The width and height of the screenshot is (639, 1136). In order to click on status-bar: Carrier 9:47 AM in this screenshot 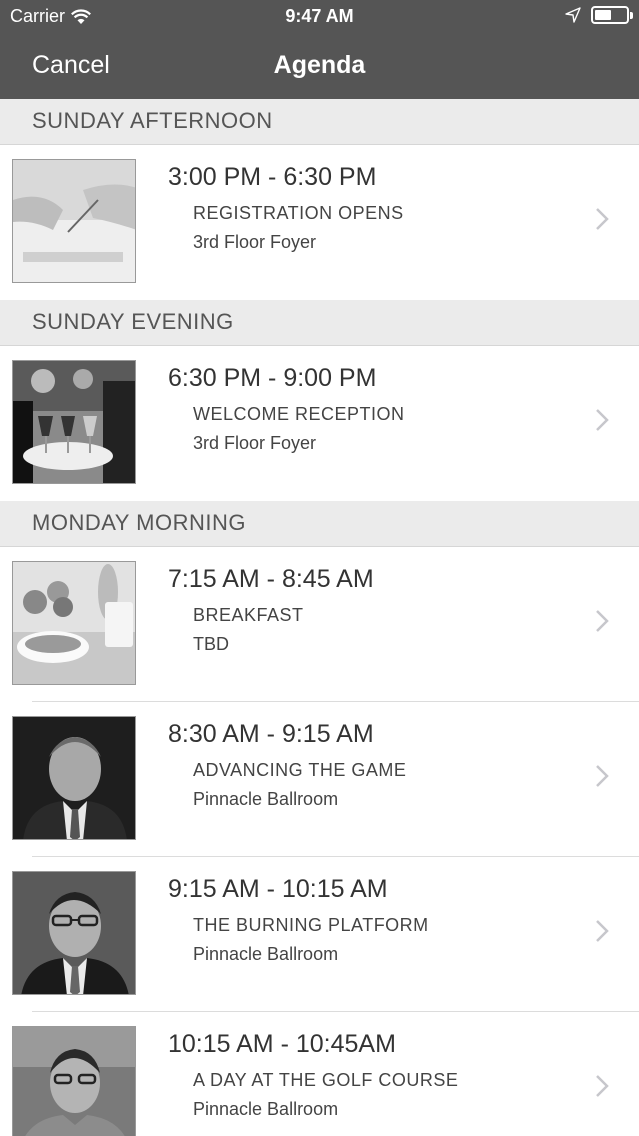, I will do `click(319, 16)`.